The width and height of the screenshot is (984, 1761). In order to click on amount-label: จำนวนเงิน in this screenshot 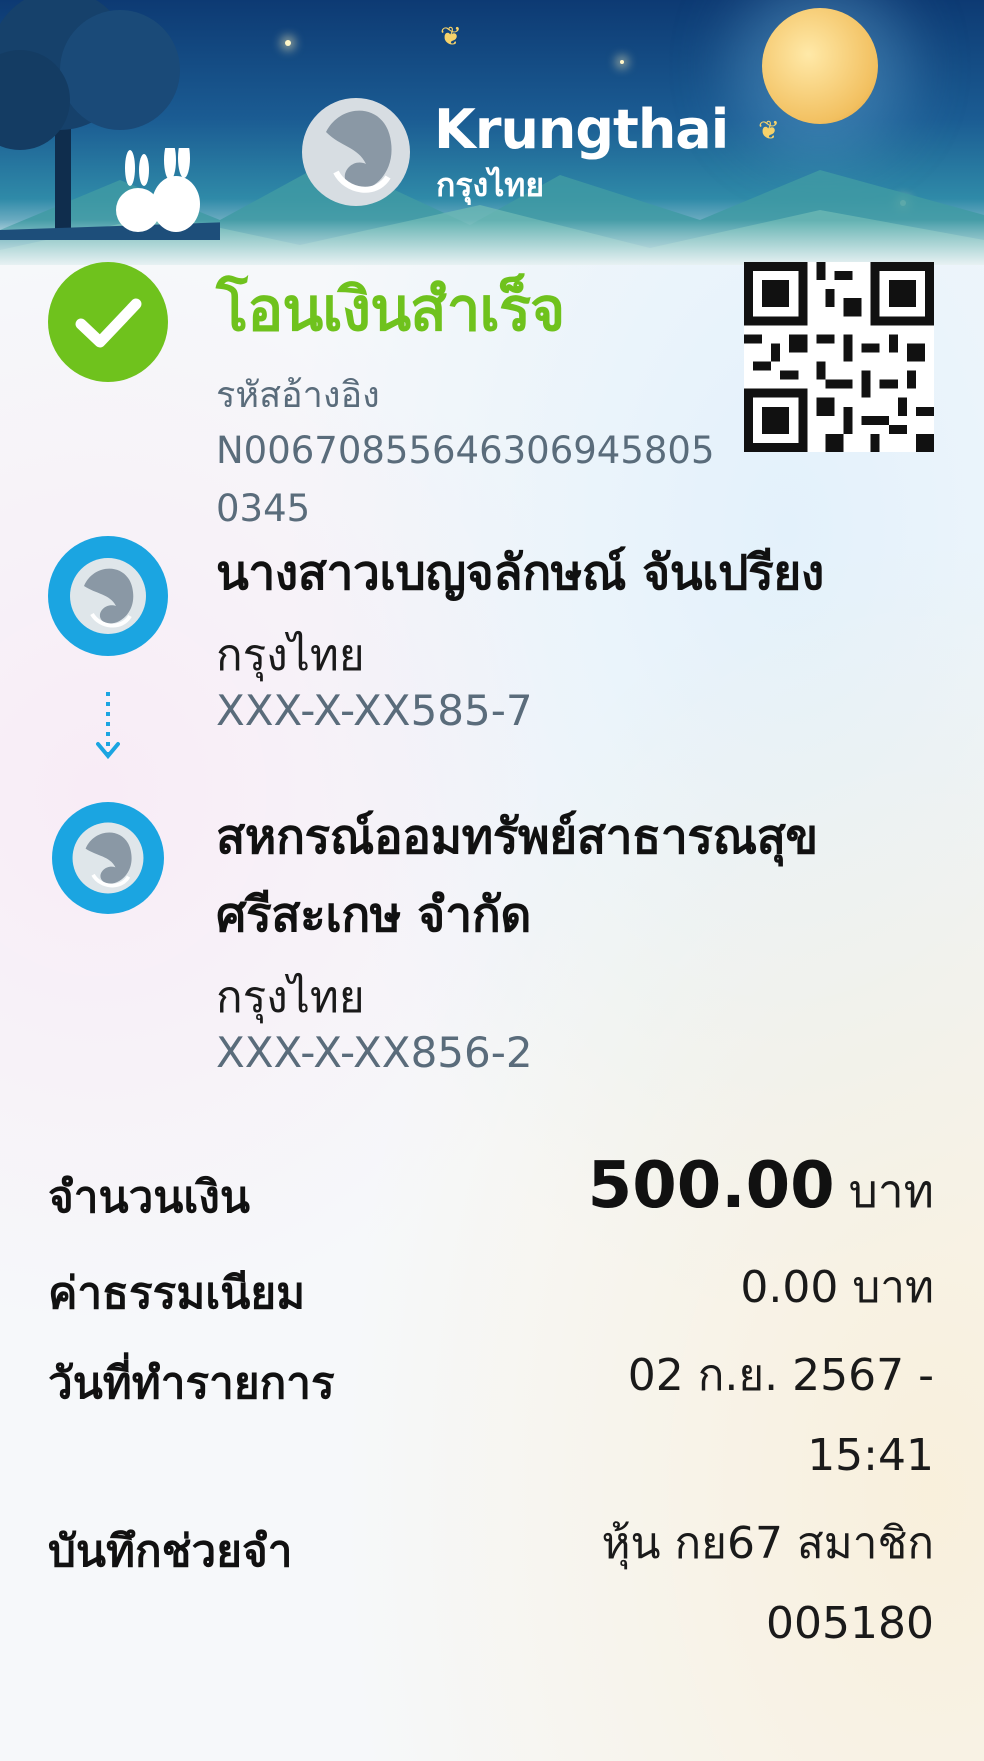, I will do `click(149, 1197)`.